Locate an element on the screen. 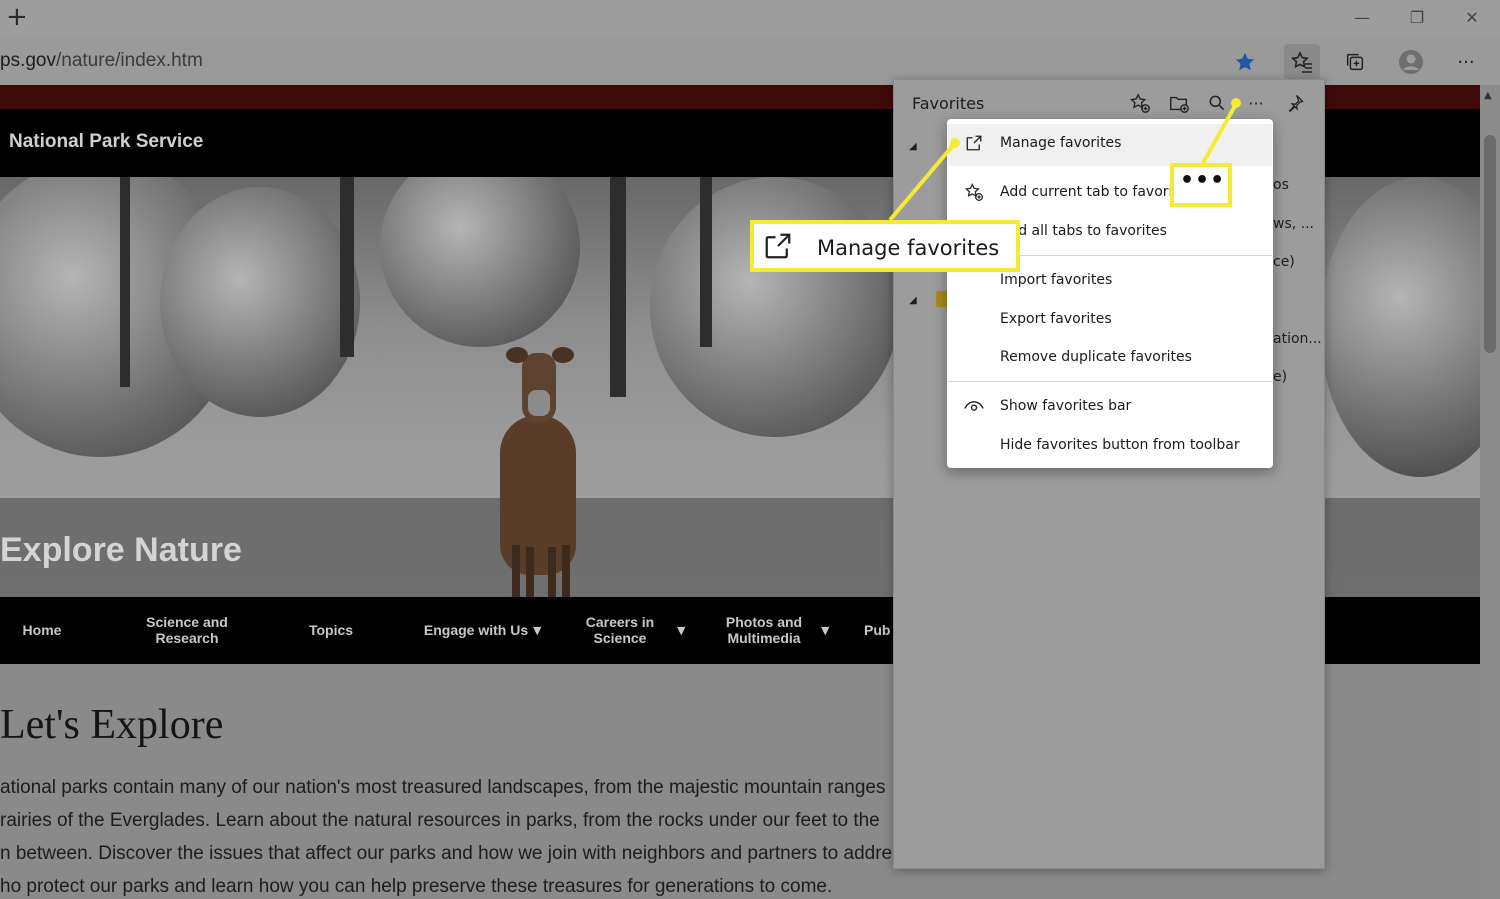 The height and width of the screenshot is (899, 1500). nav-photos: Photos and Multimedia is located at coordinates (764, 630).